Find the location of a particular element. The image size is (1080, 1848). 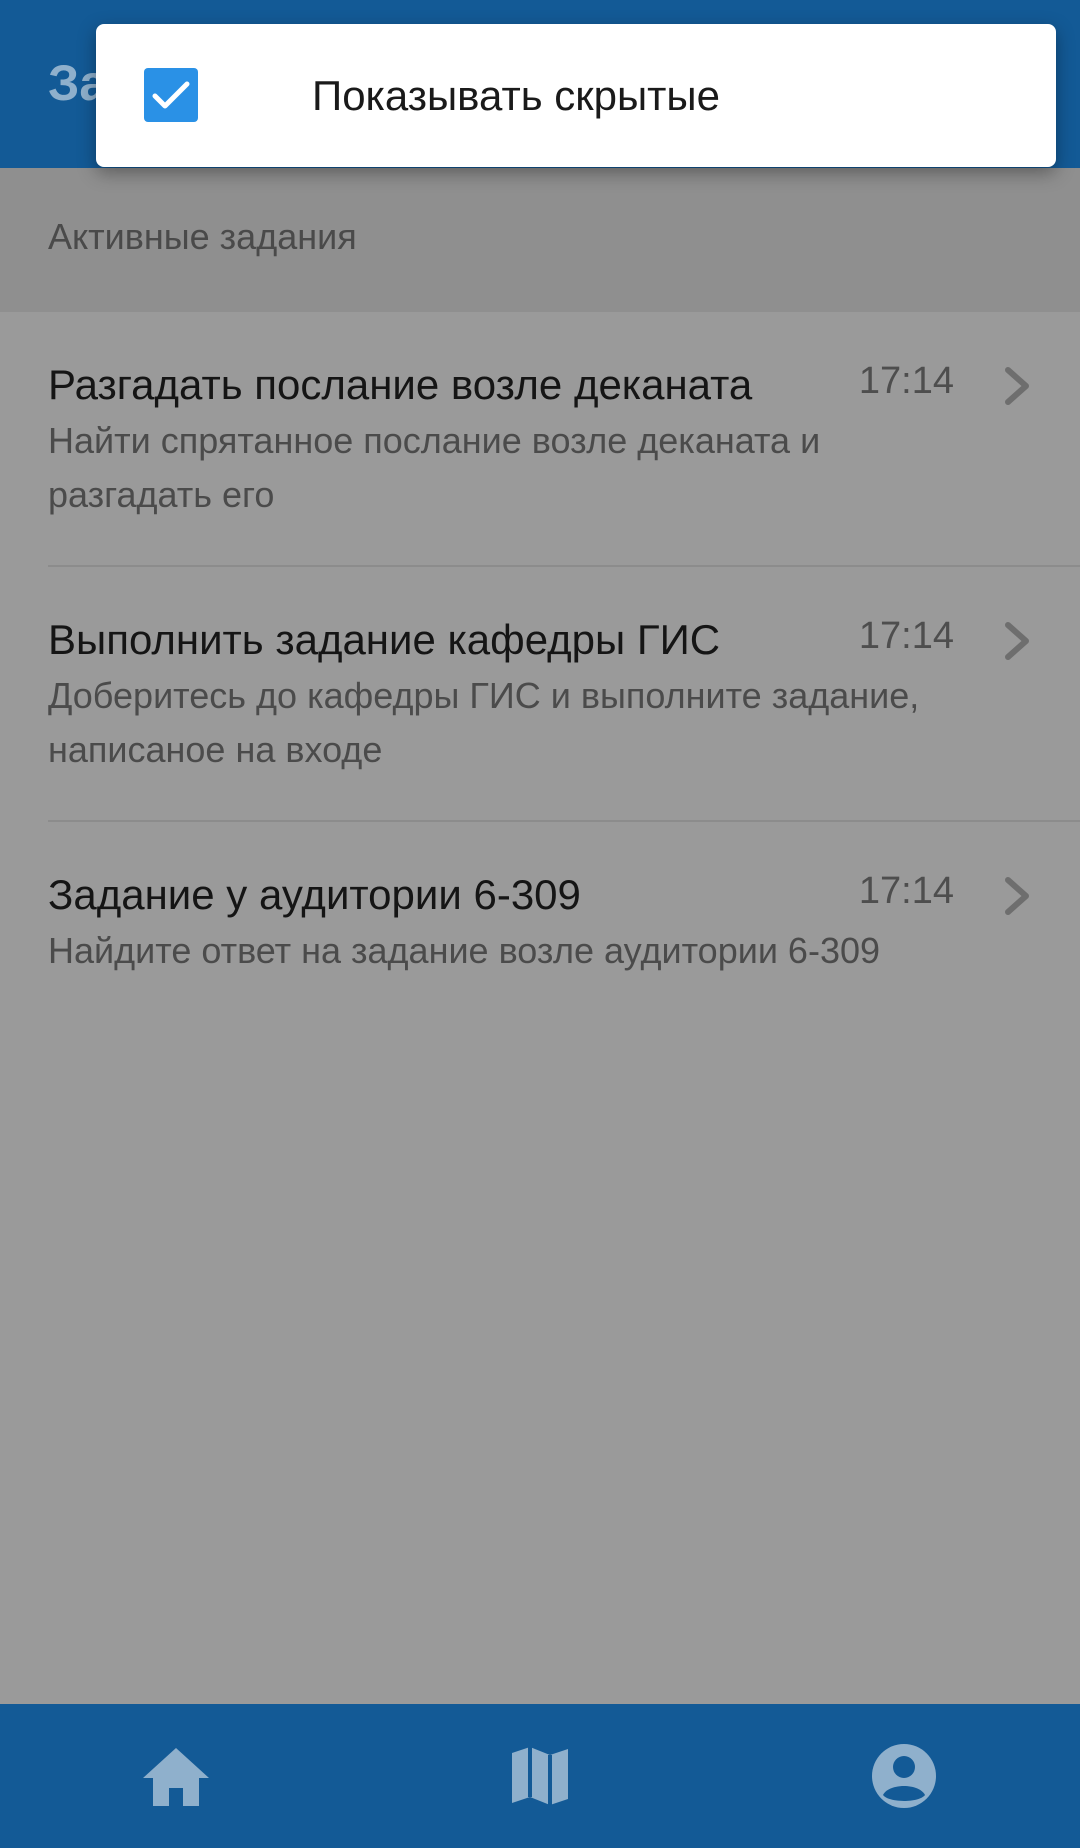

task-title: Задание у аудитории 6-309 is located at coordinates (314, 894).